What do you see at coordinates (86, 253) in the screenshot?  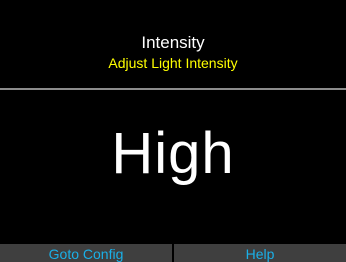 I see `goto-config-button: Goto Config` at bounding box center [86, 253].